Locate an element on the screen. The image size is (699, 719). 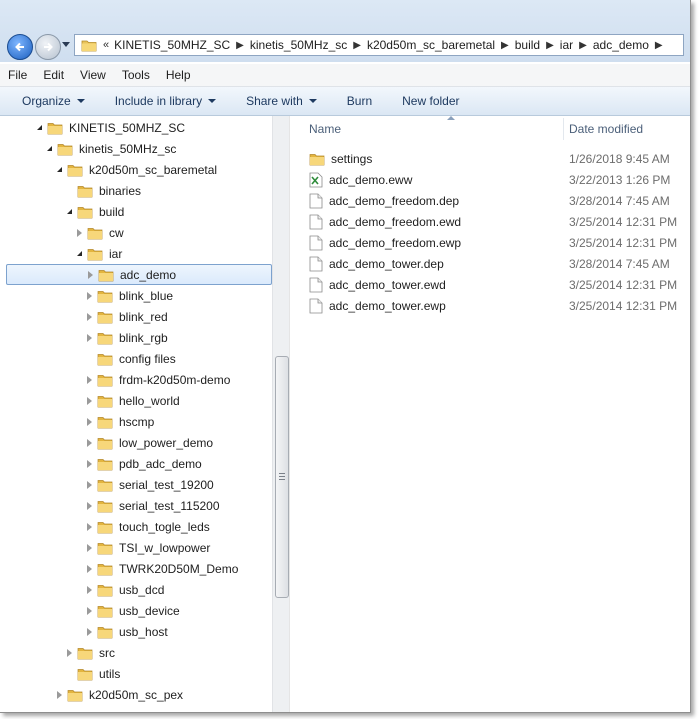
forward-button is located at coordinates (48, 47).